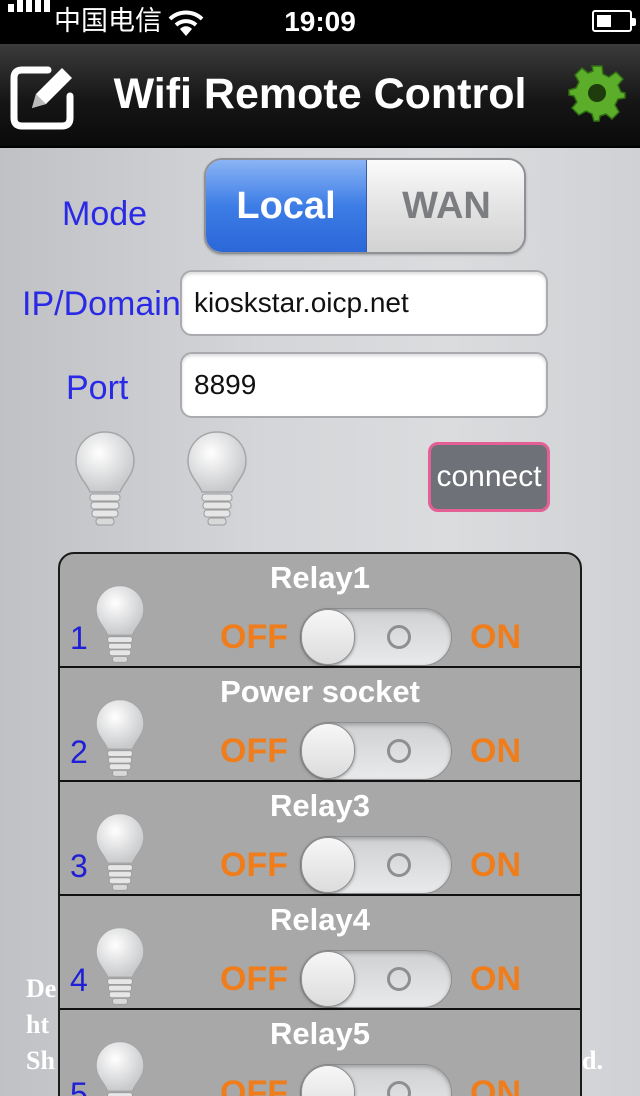  What do you see at coordinates (79, 980) in the screenshot?
I see `relay-number: 4` at bounding box center [79, 980].